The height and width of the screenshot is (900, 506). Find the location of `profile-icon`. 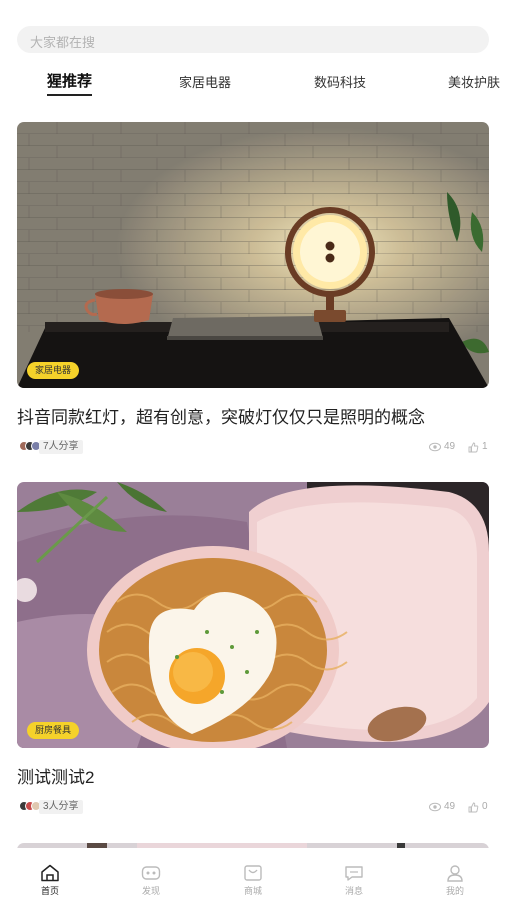

profile-icon is located at coordinates (455, 873).